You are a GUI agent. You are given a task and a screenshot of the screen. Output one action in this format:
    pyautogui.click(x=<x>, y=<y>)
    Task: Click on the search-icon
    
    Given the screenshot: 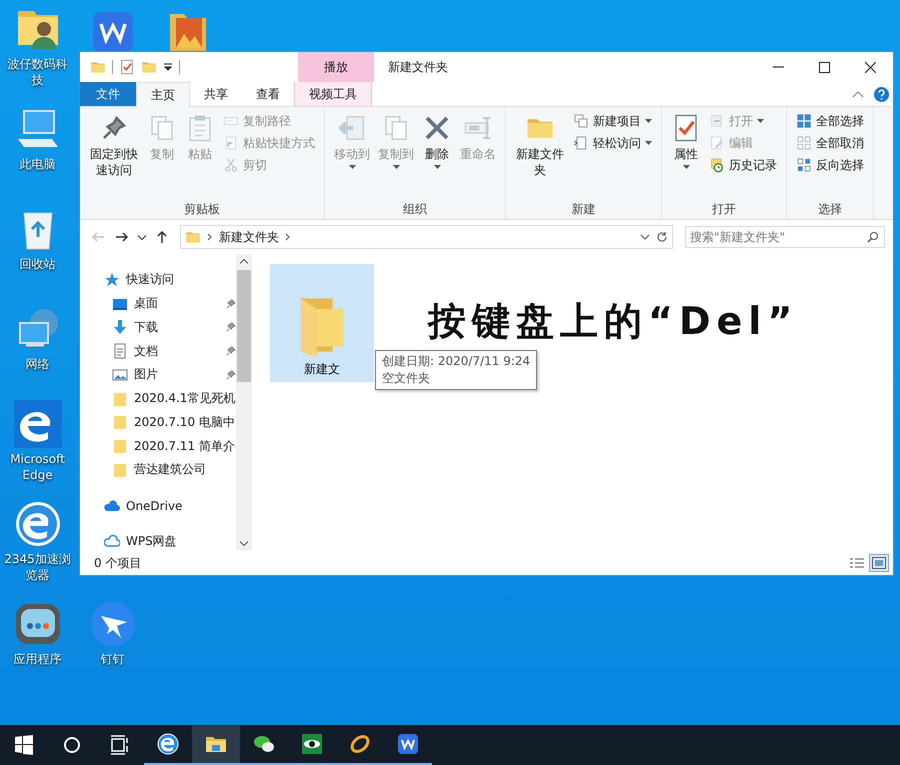 What is the action you would take?
    pyautogui.click(x=873, y=237)
    